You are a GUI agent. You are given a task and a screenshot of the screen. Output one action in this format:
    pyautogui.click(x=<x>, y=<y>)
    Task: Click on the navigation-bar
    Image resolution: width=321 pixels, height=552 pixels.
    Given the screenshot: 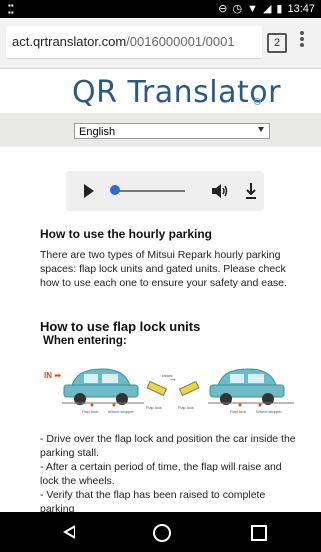 What is the action you would take?
    pyautogui.click(x=160, y=532)
    